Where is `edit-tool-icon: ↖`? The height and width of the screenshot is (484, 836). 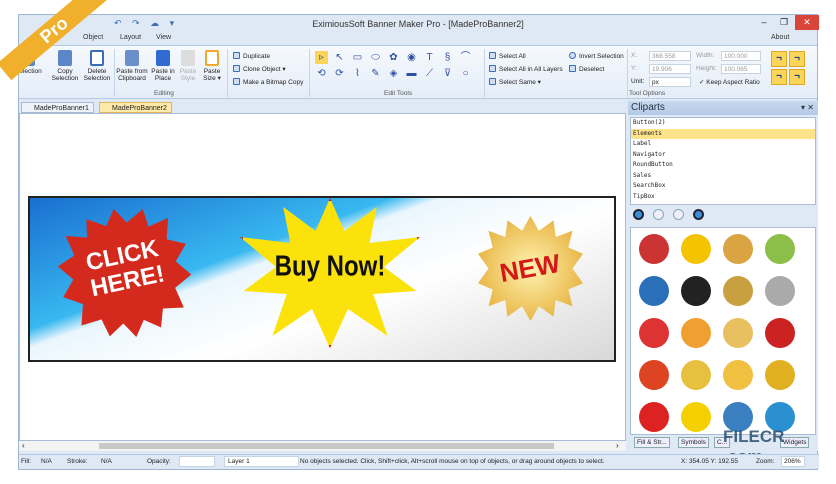
edit-tool-icon: ↖ is located at coordinates (339, 57).